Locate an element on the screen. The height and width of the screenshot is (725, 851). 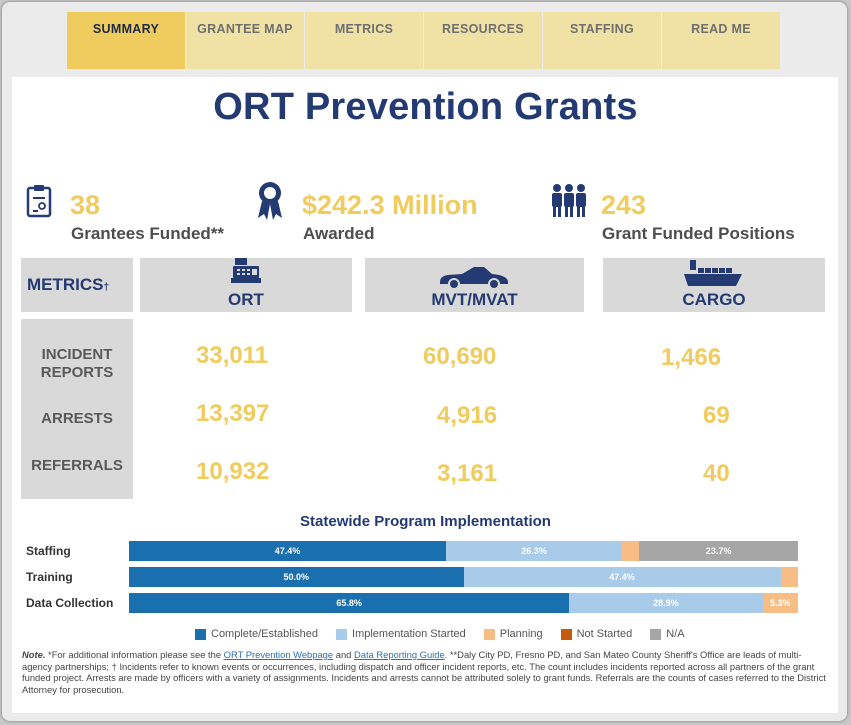
note-text-2: and is located at coordinates (343, 654).